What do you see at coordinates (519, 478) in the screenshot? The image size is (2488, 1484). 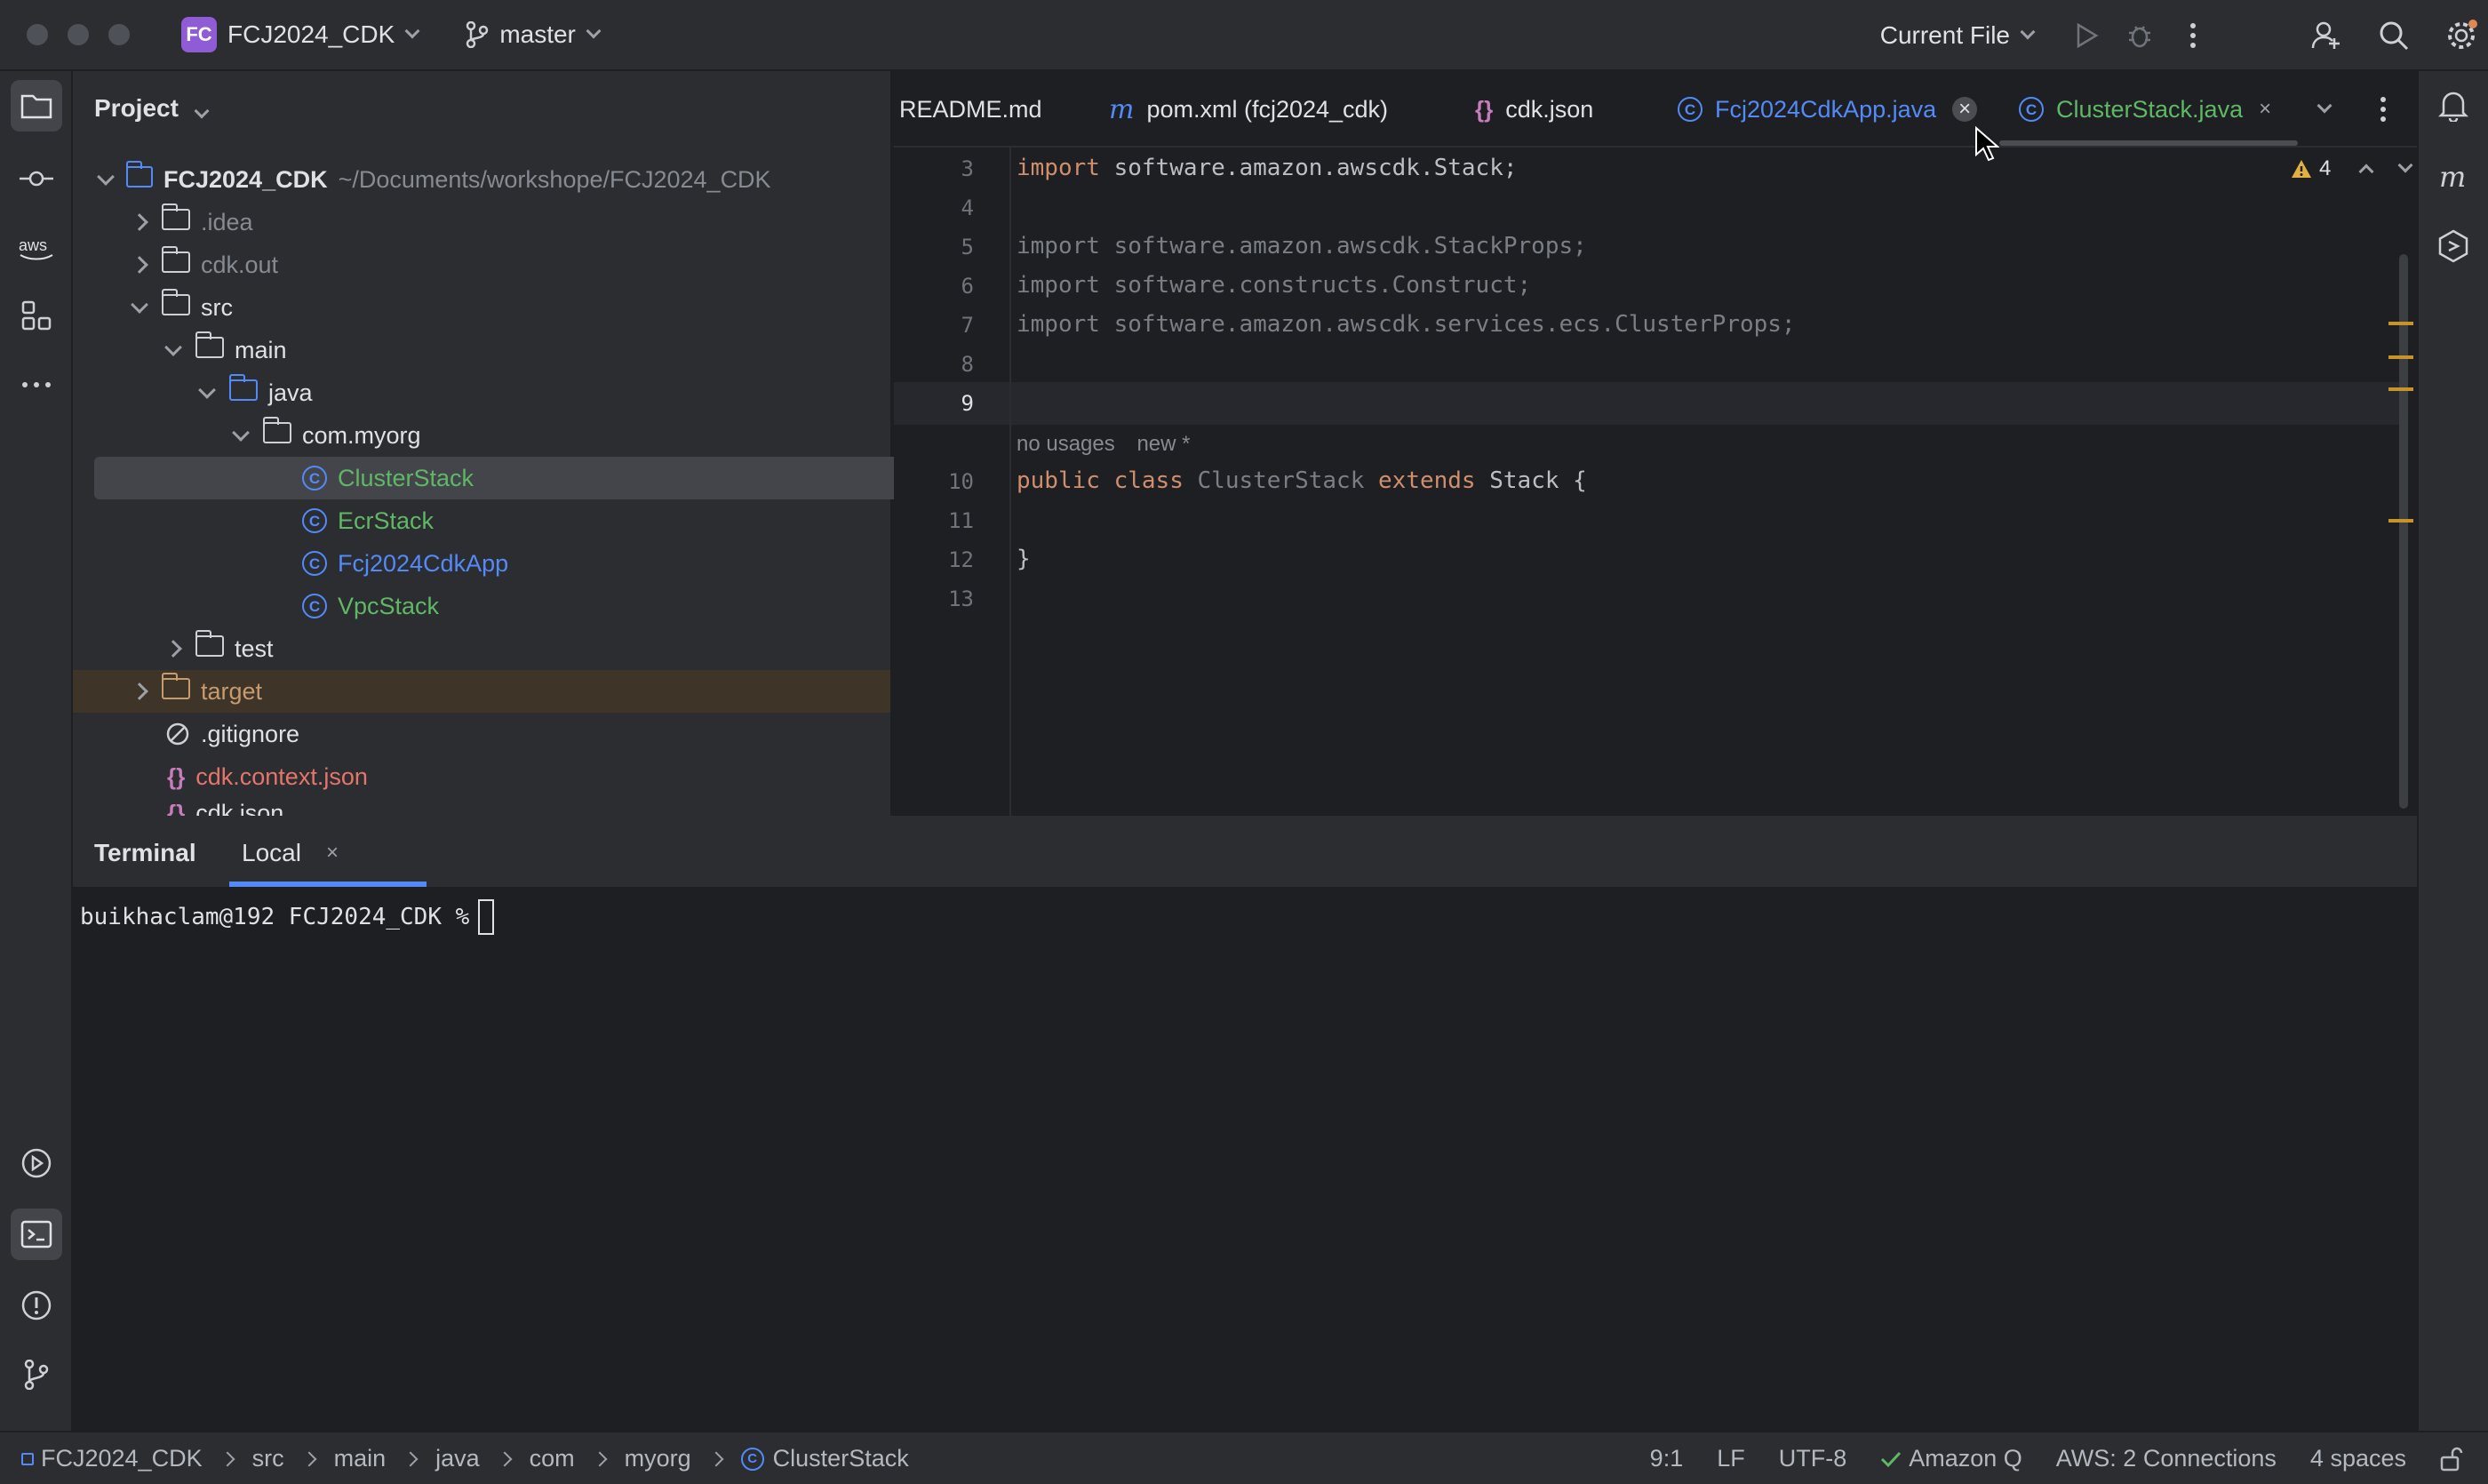 I see `tree-row-clusterstack: C ClusterStack` at bounding box center [519, 478].